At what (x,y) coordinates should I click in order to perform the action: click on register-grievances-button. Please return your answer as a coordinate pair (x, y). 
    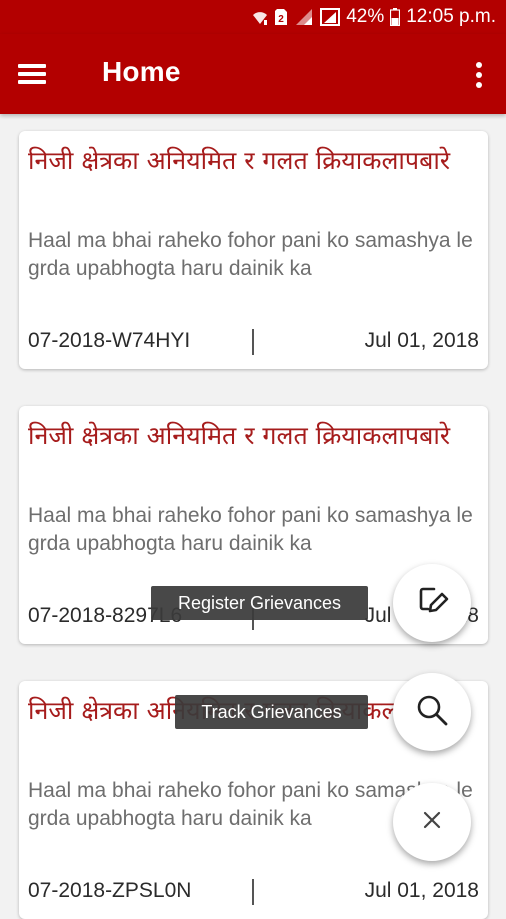
    Looking at the image, I should click on (432, 603).